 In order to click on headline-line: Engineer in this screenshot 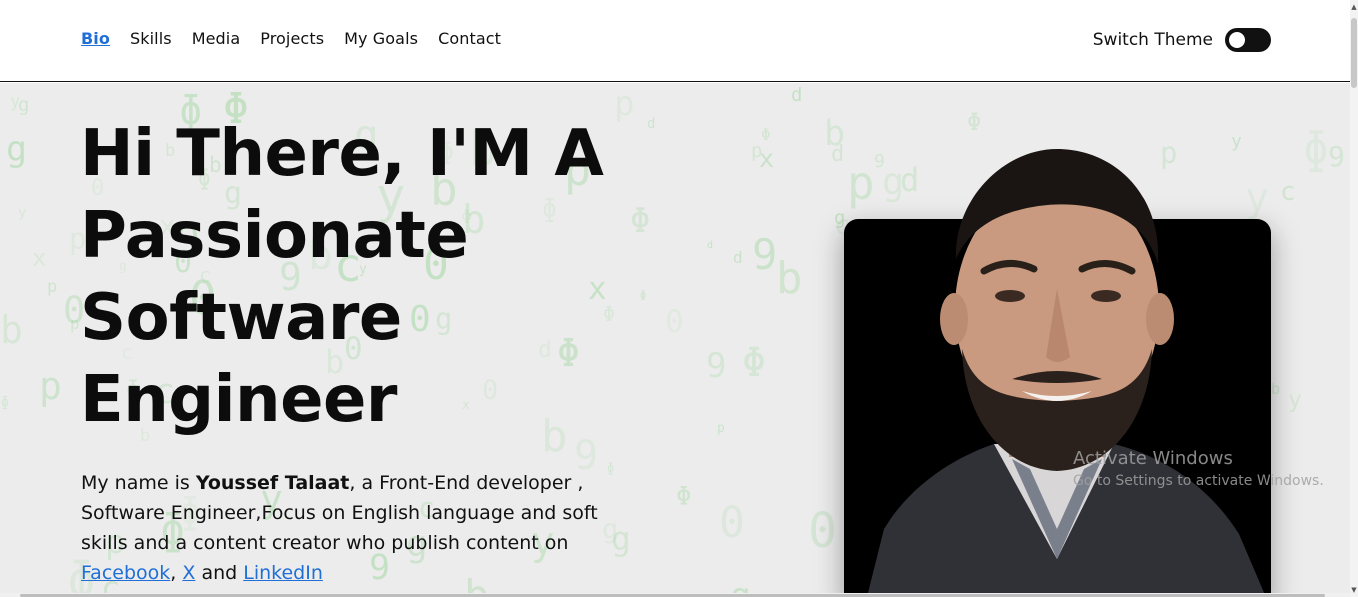, I will do `click(238, 400)`.